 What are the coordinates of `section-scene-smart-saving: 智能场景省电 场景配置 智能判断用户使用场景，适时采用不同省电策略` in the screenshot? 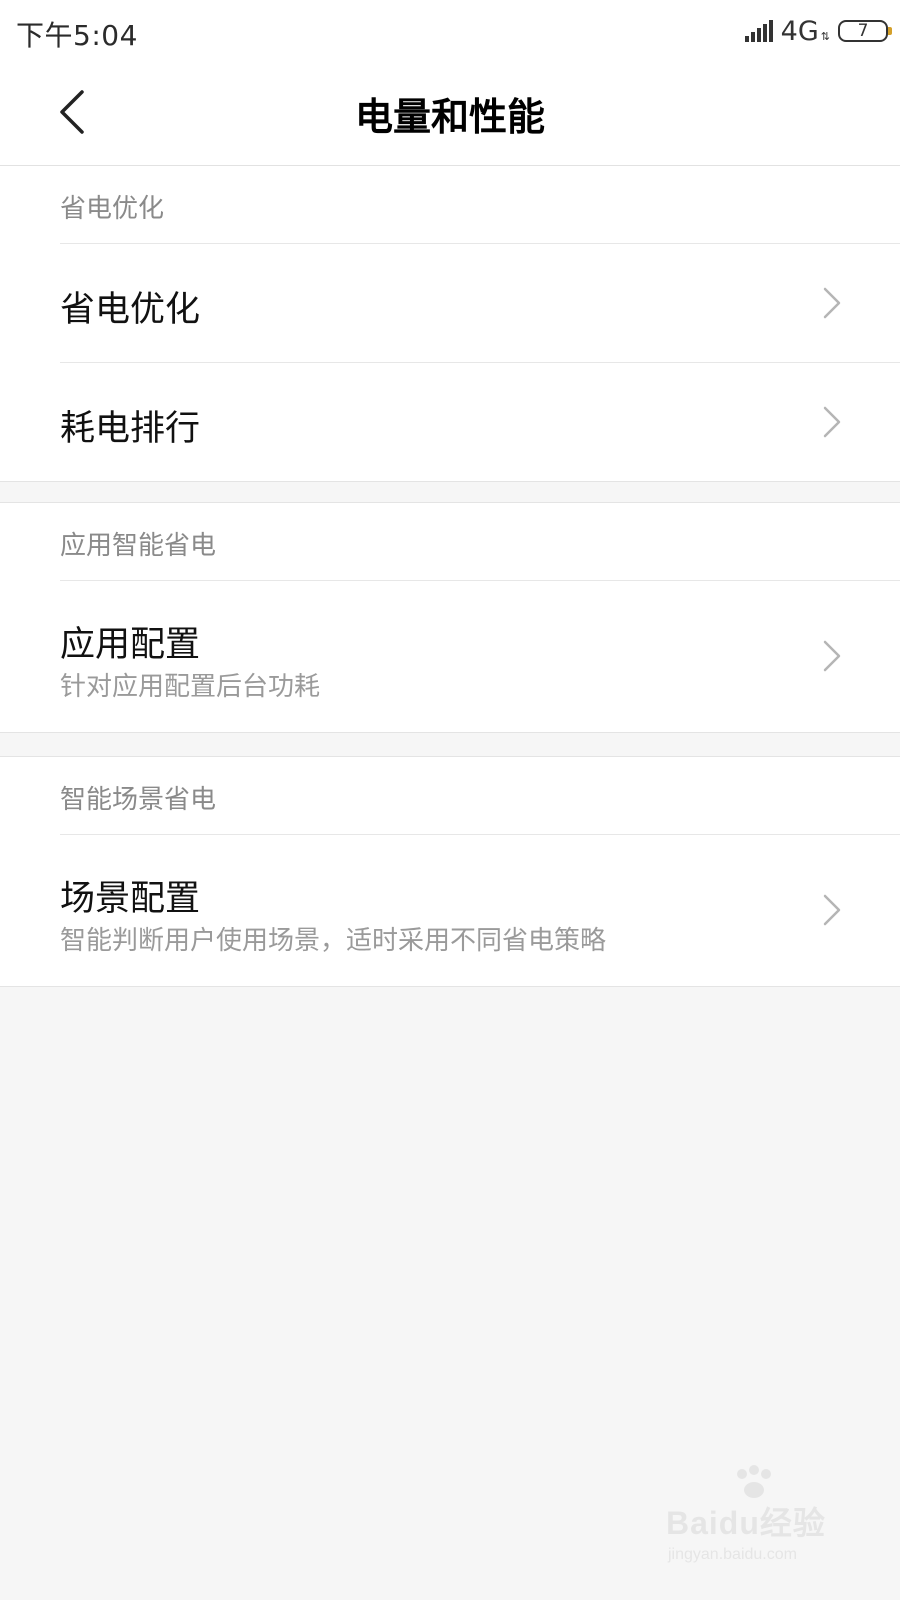 It's located at (450, 871).